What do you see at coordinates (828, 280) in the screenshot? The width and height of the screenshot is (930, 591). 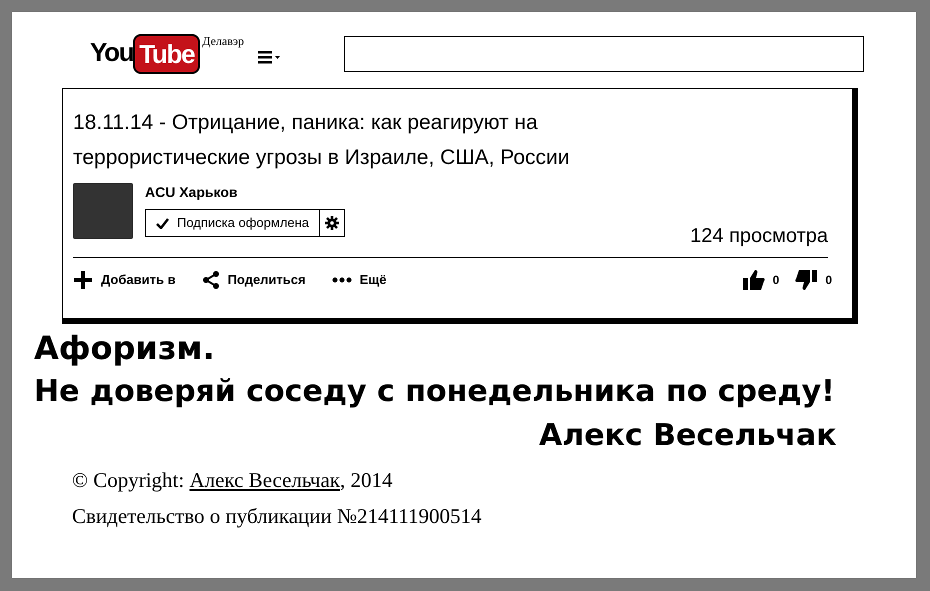 I see `dislike-count: 0` at bounding box center [828, 280].